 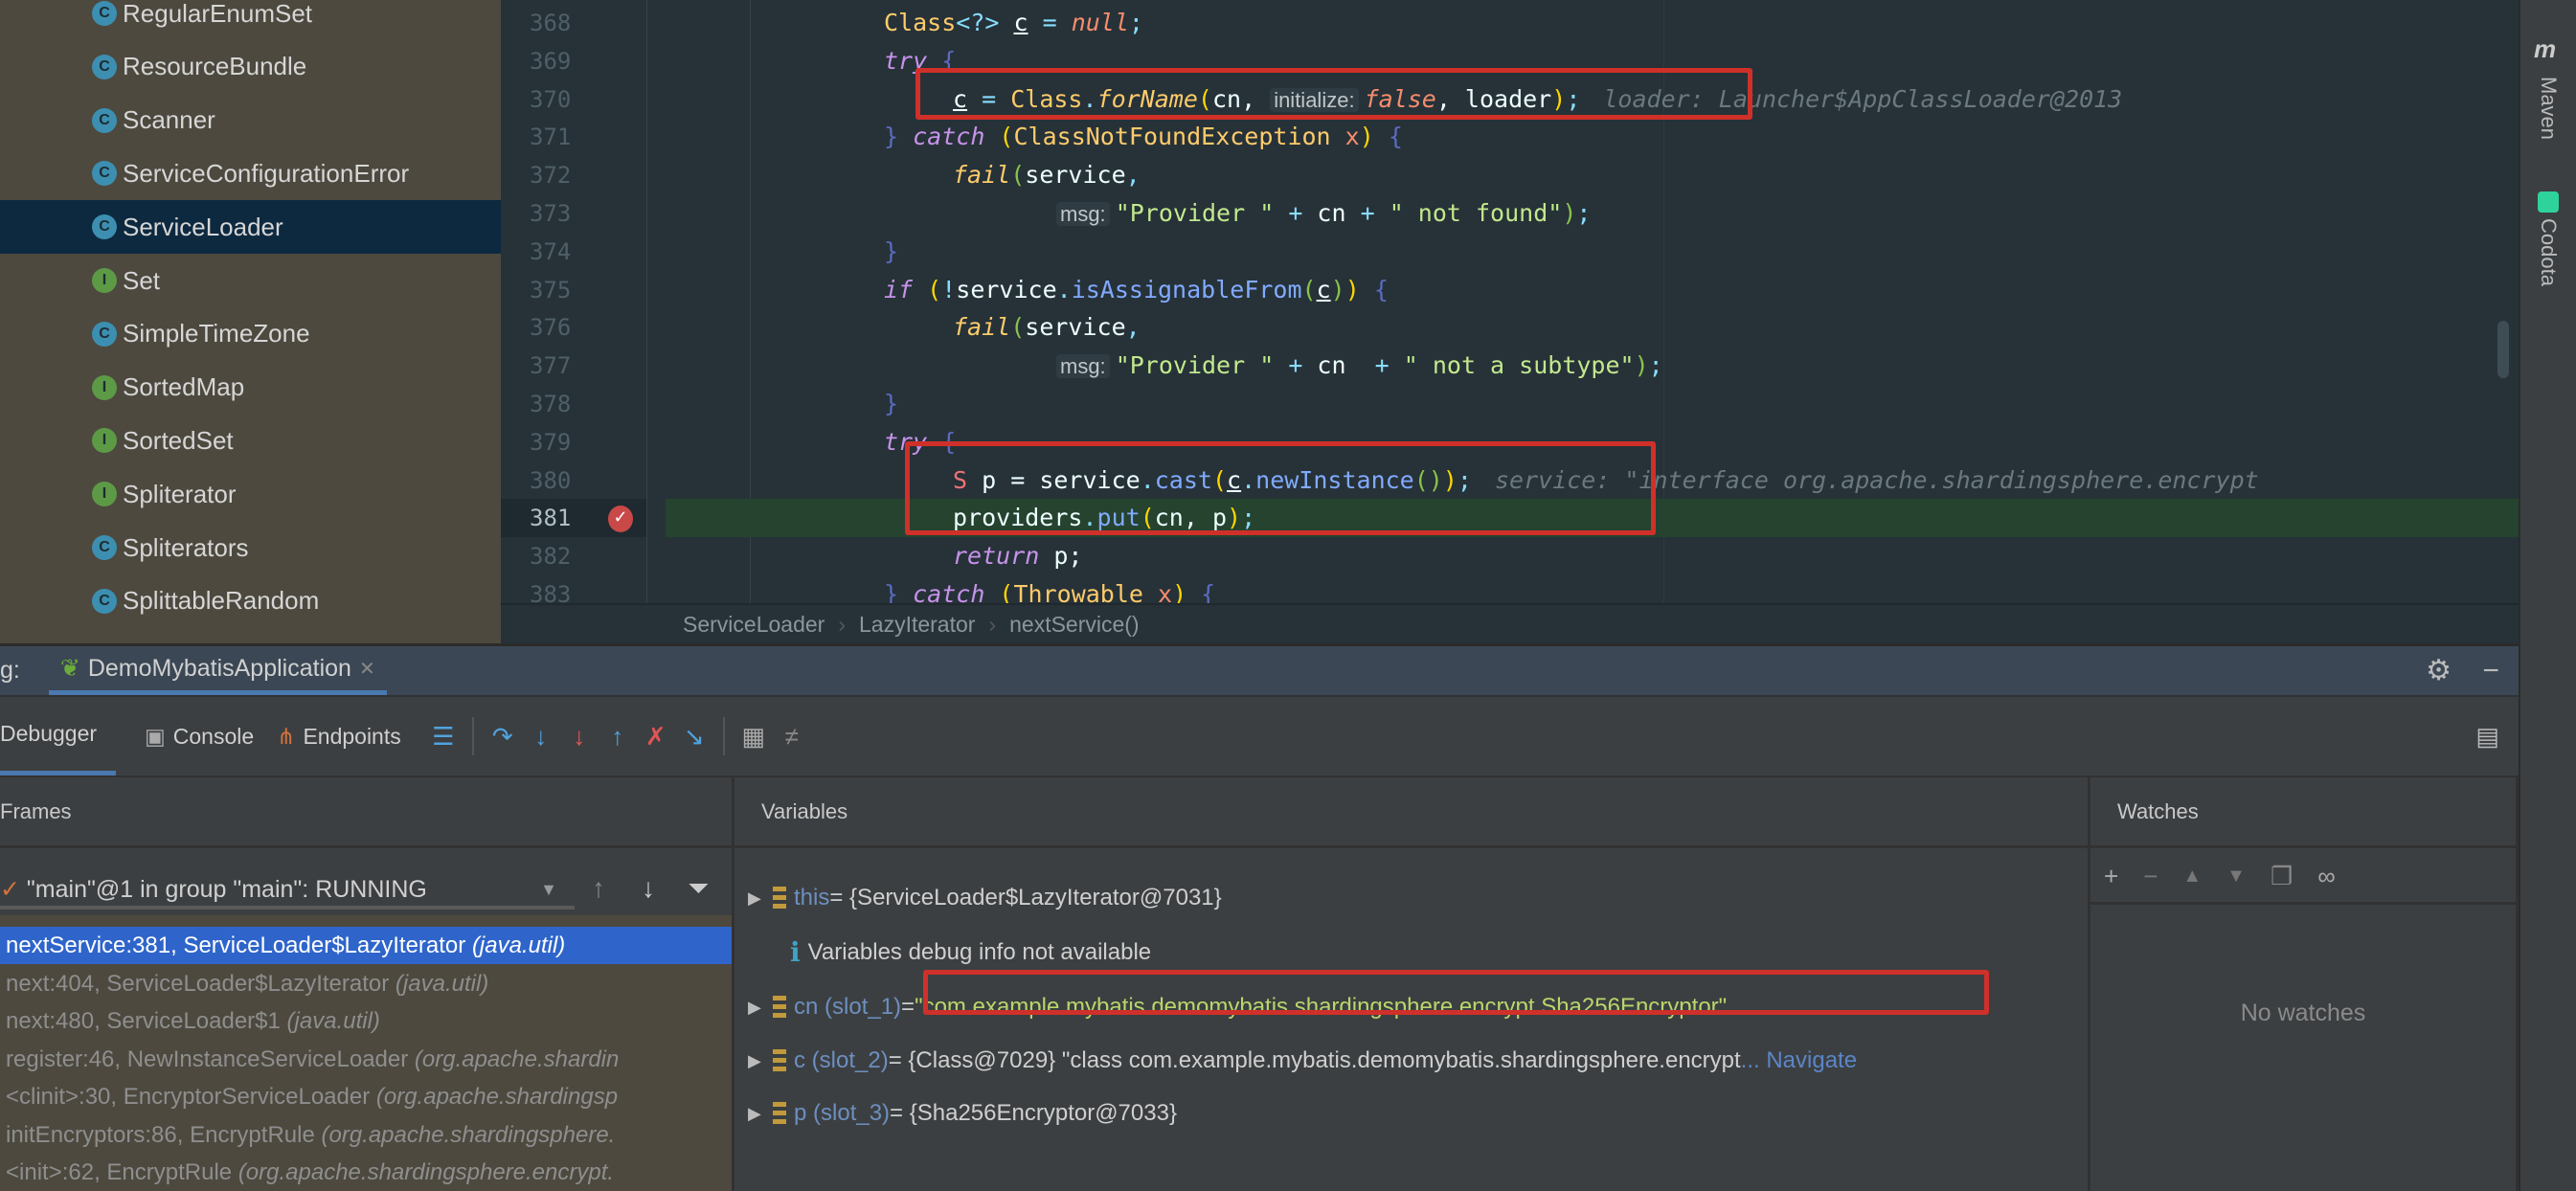 What do you see at coordinates (251, 120) in the screenshot?
I see `tree-item: C Scanner` at bounding box center [251, 120].